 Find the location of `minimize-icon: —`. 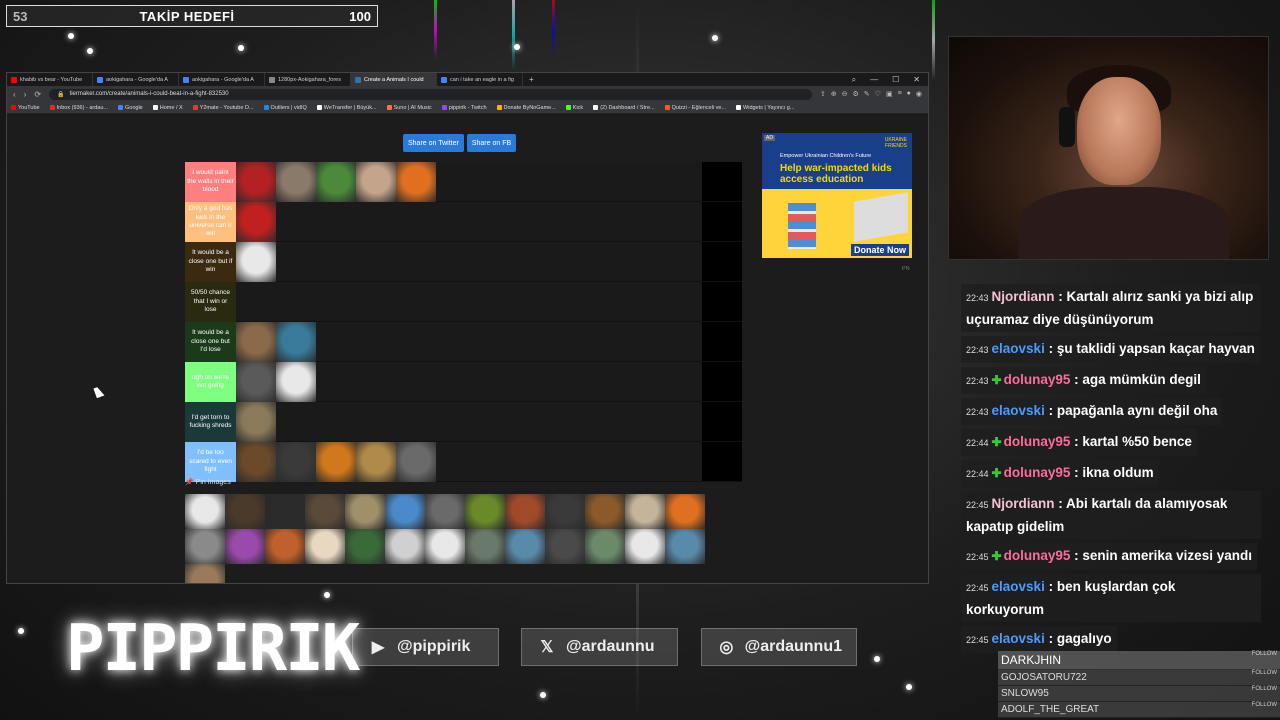

minimize-icon: — is located at coordinates (874, 80).